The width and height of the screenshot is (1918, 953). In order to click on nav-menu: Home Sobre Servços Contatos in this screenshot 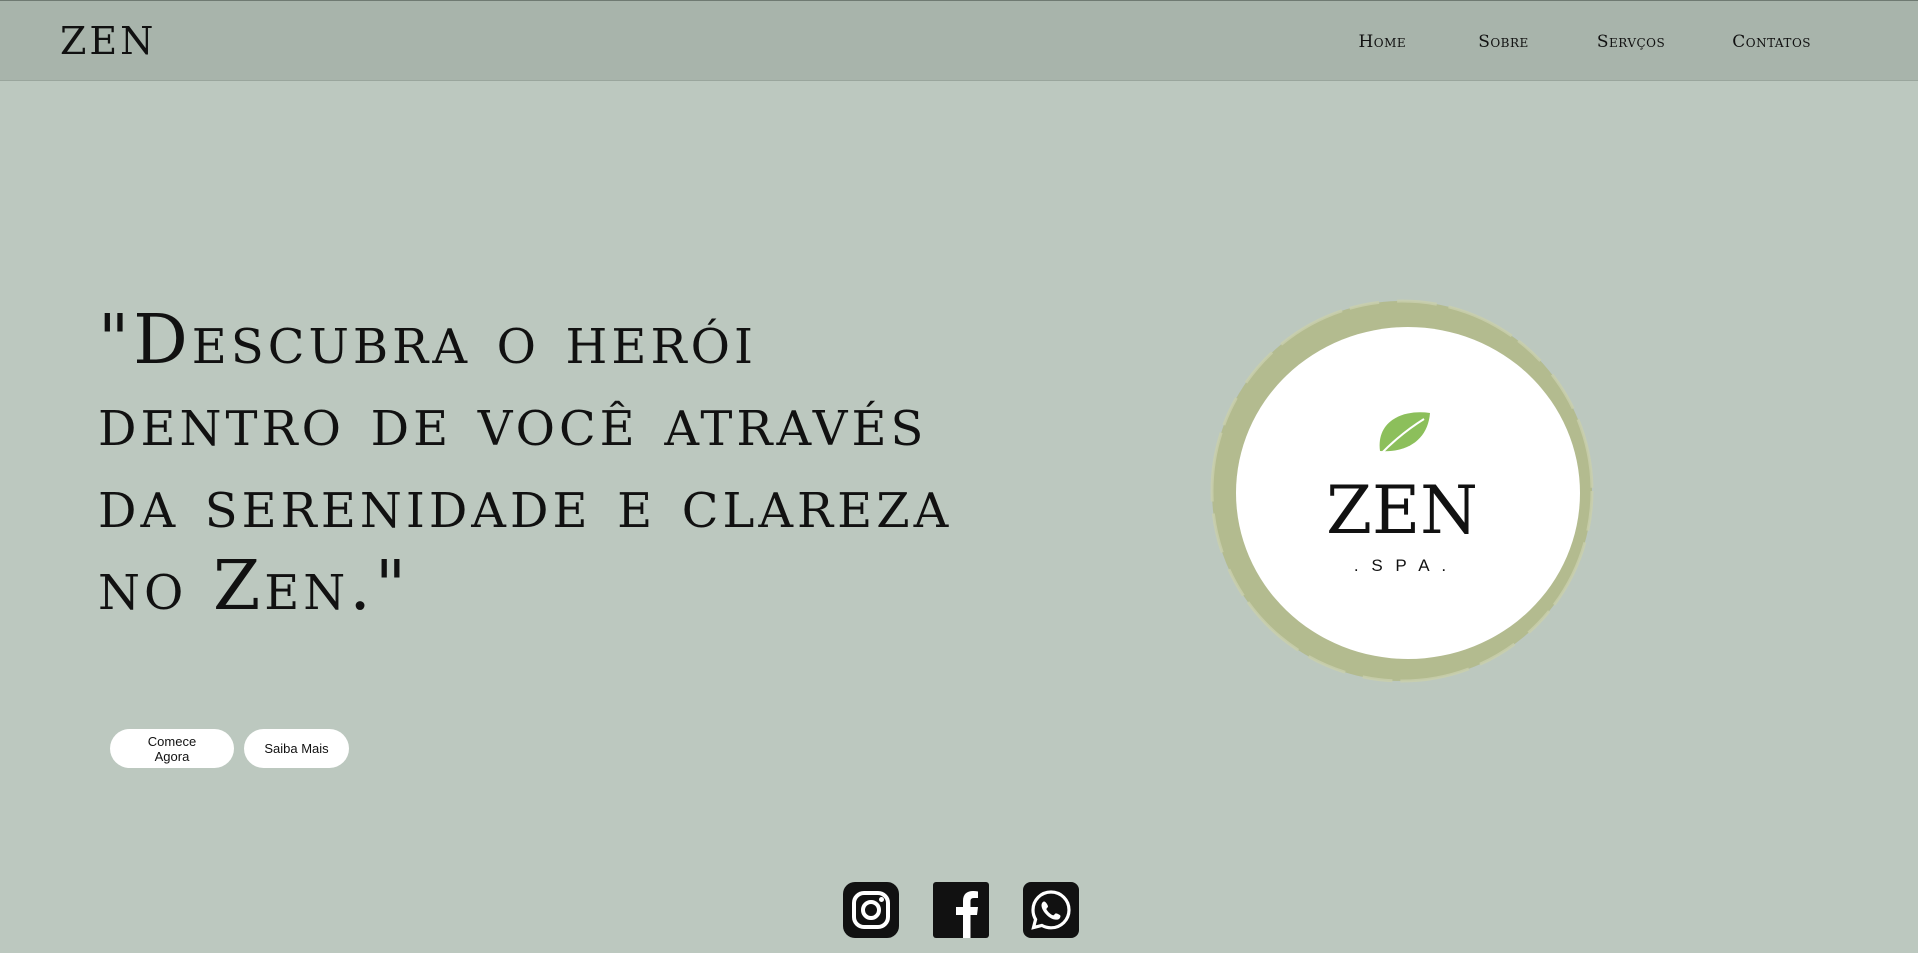, I will do `click(1584, 42)`.